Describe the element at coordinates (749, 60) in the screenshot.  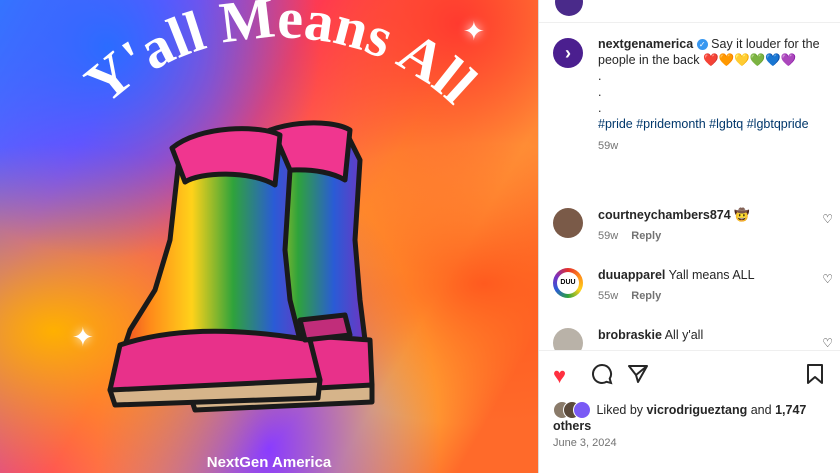
I see `caption-hearts: ❤️🧡💛💚💙💜` at that location.